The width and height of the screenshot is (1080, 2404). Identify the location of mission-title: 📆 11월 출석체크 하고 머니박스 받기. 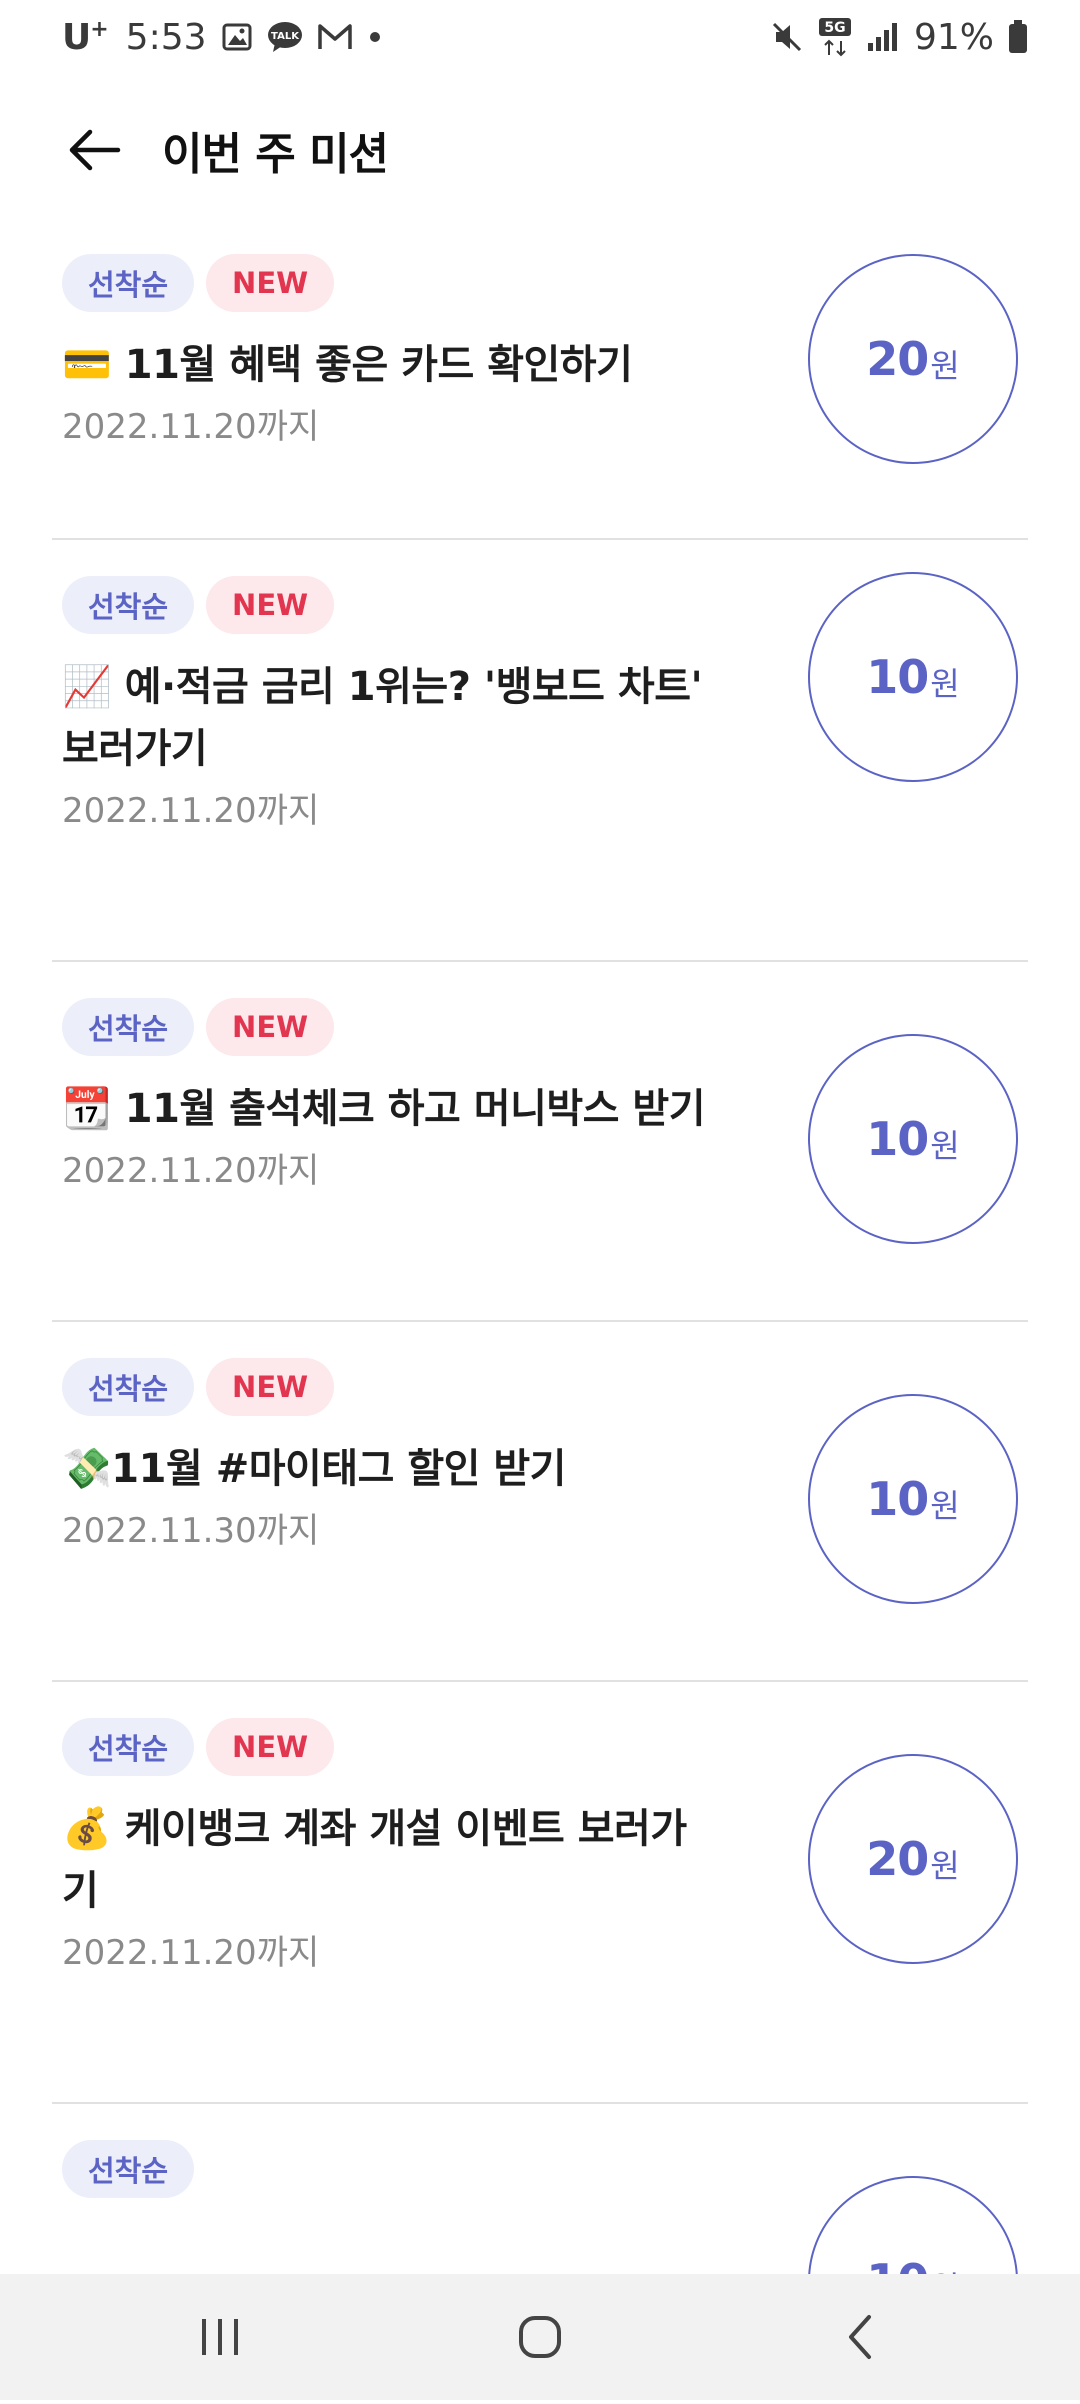
(384, 1109).